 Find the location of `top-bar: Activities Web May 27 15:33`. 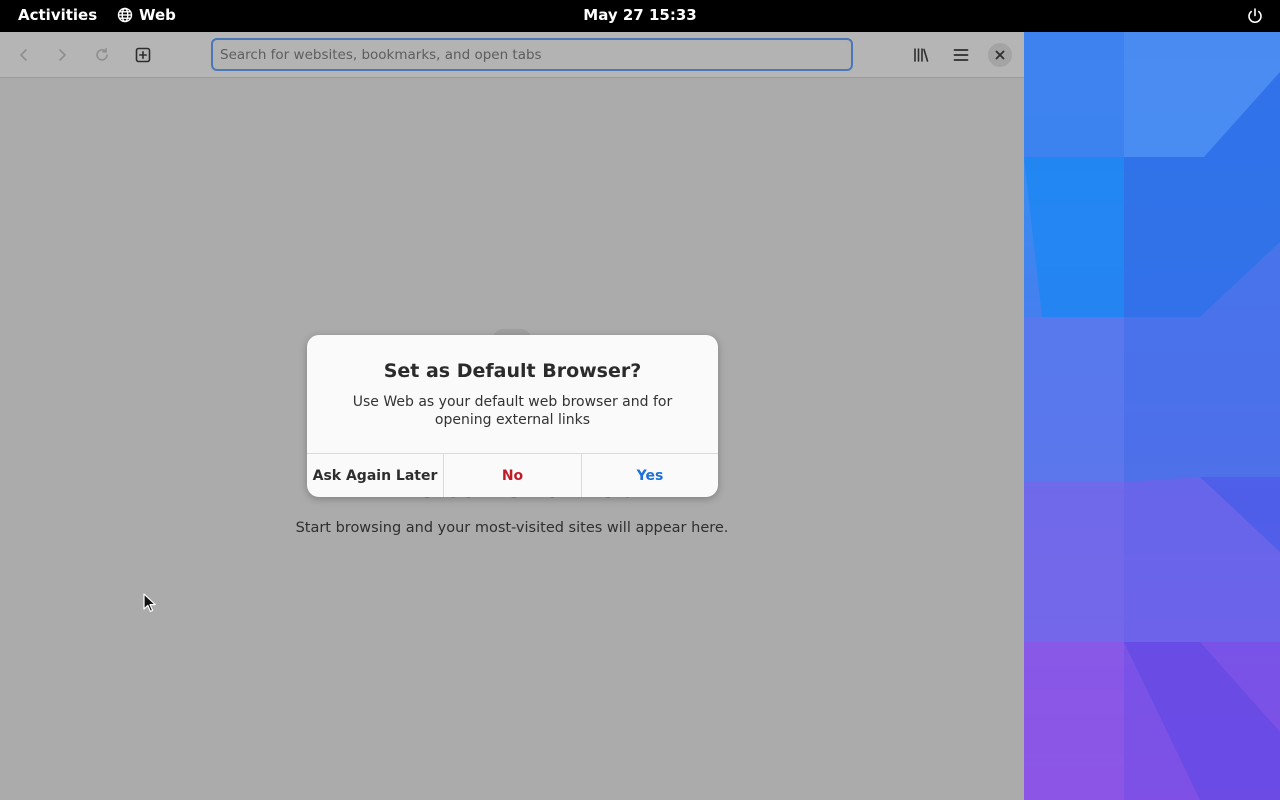

top-bar: Activities Web May 27 15:33 is located at coordinates (640, 16).